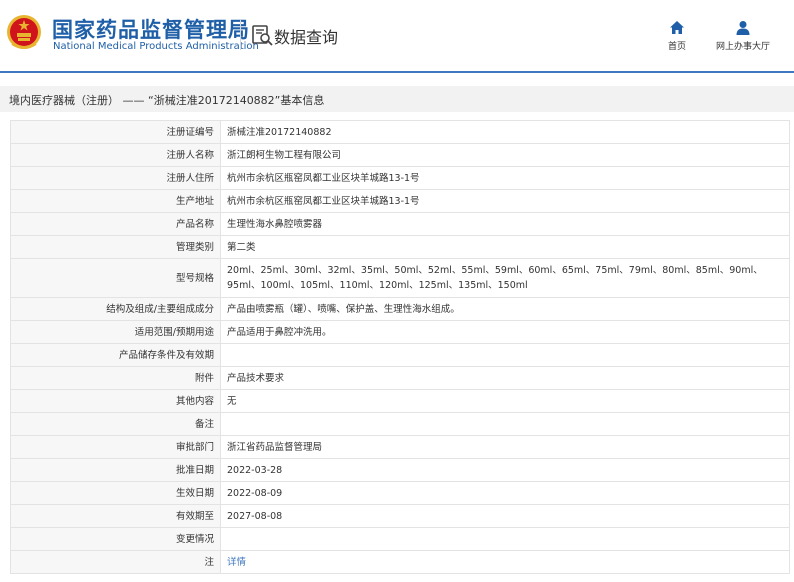  What do you see at coordinates (115, 401) in the screenshot?
I see `field-label: 其他内容` at bounding box center [115, 401].